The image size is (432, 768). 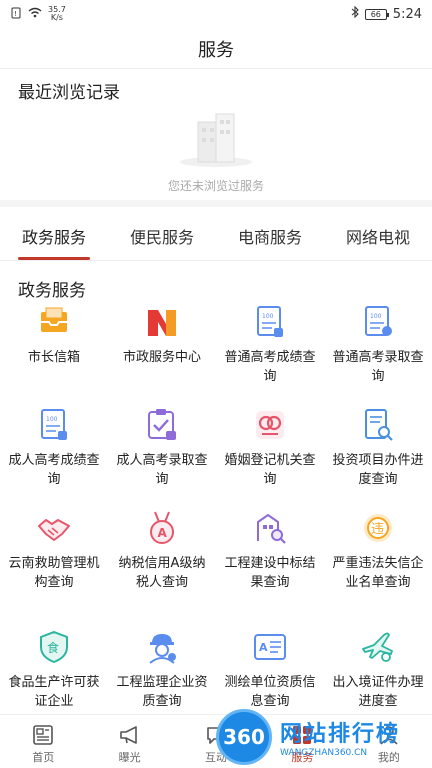 What do you see at coordinates (216, 14) in the screenshot?
I see `status-bar: ! 35.7 K/s 66 5:24` at bounding box center [216, 14].